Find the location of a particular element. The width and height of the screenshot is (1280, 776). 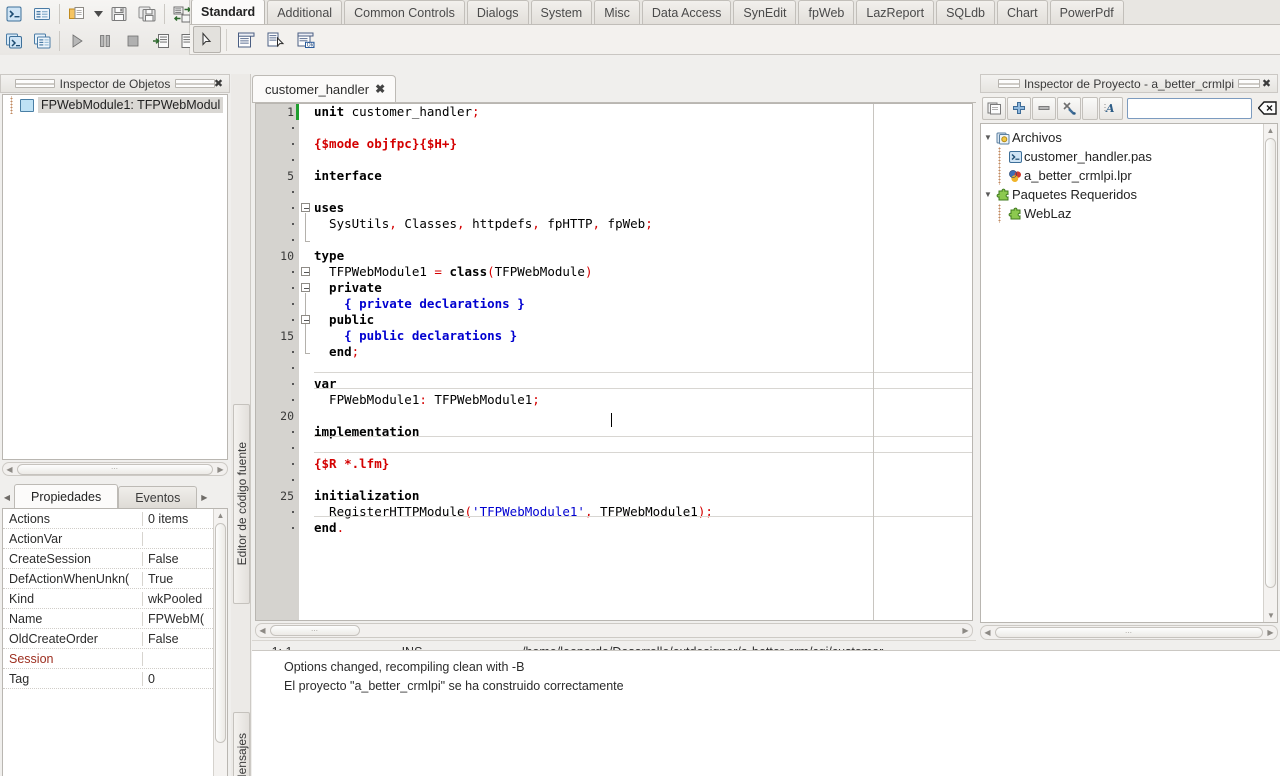

property-row: OldCreateOrder False is located at coordinates (115, 639).